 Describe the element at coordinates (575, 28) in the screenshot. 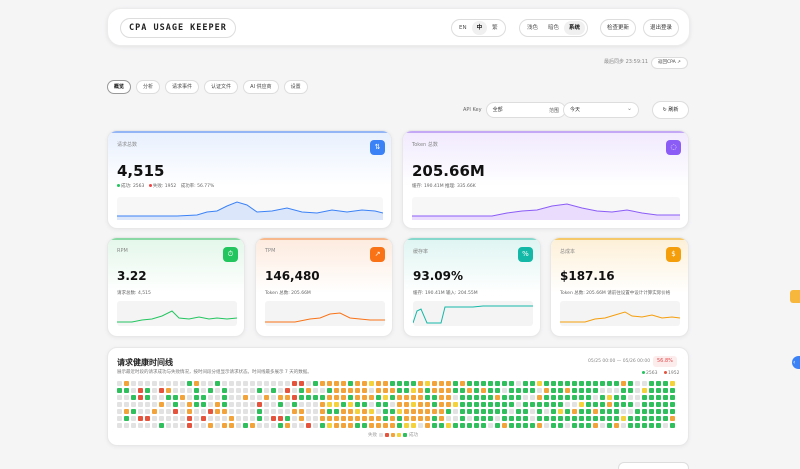

I see `theme-system: 系统` at that location.